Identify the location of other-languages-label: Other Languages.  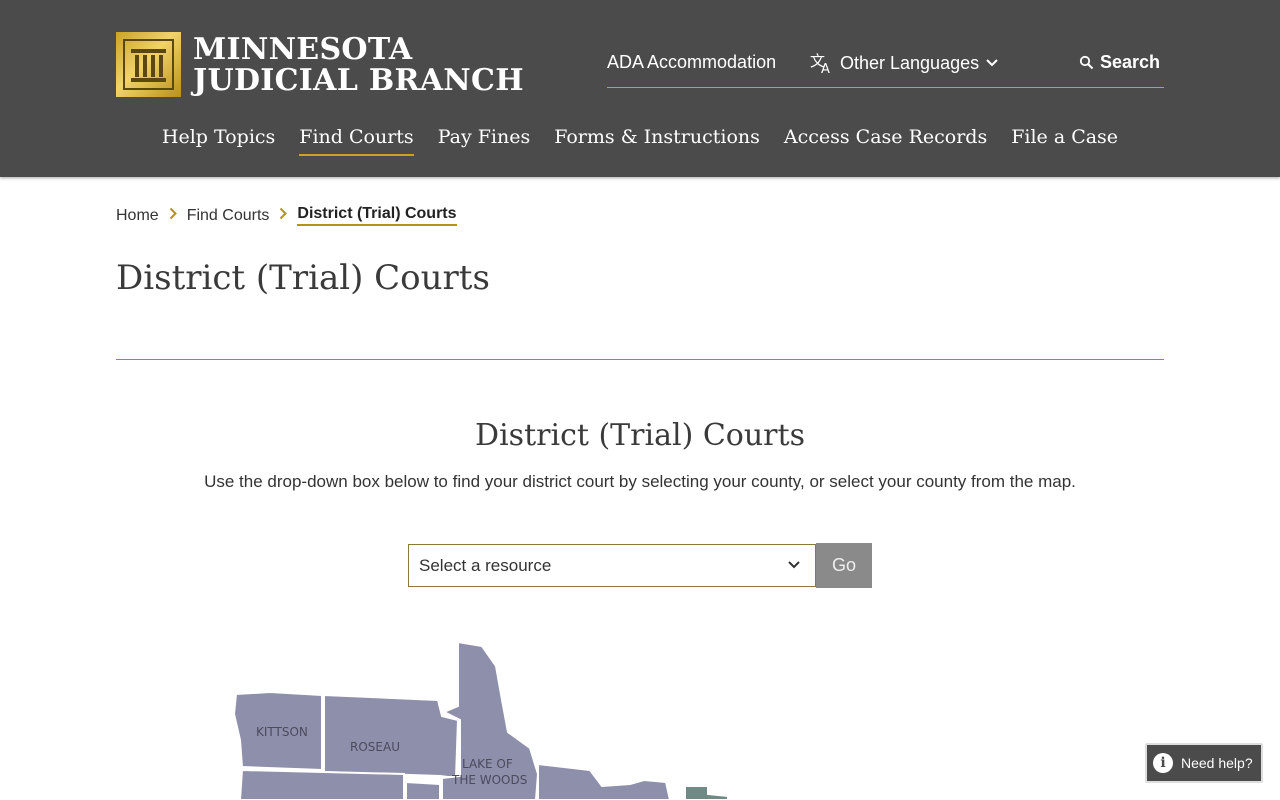
(910, 62).